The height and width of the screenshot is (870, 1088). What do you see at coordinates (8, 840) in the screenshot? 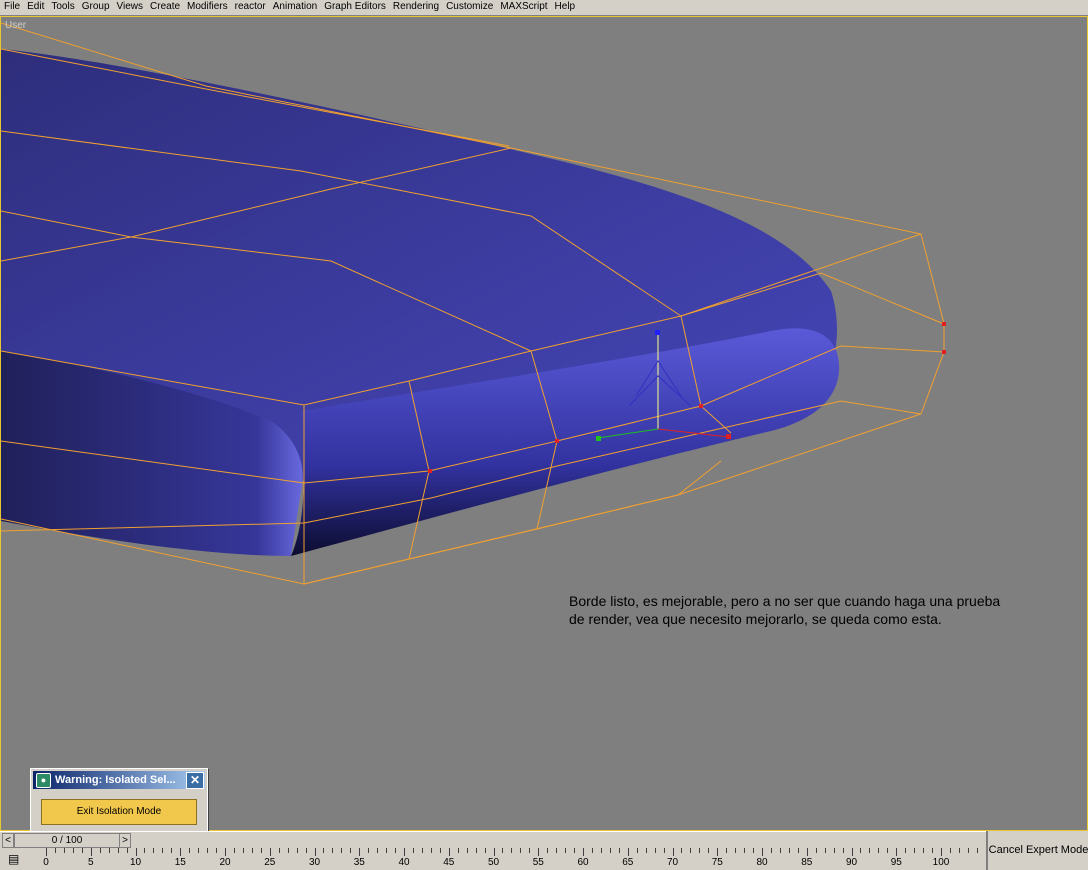
I see `prev-frame-button: <` at bounding box center [8, 840].